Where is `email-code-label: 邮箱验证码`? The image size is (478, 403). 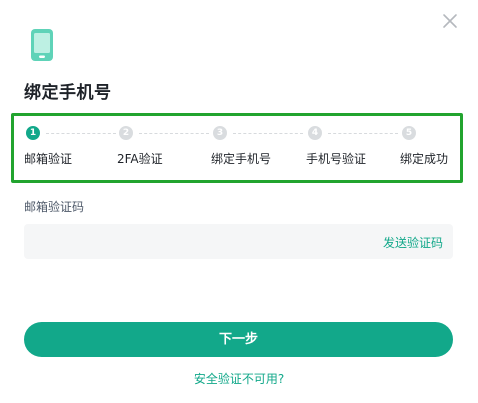 email-code-label: 邮箱验证码 is located at coordinates (54, 207).